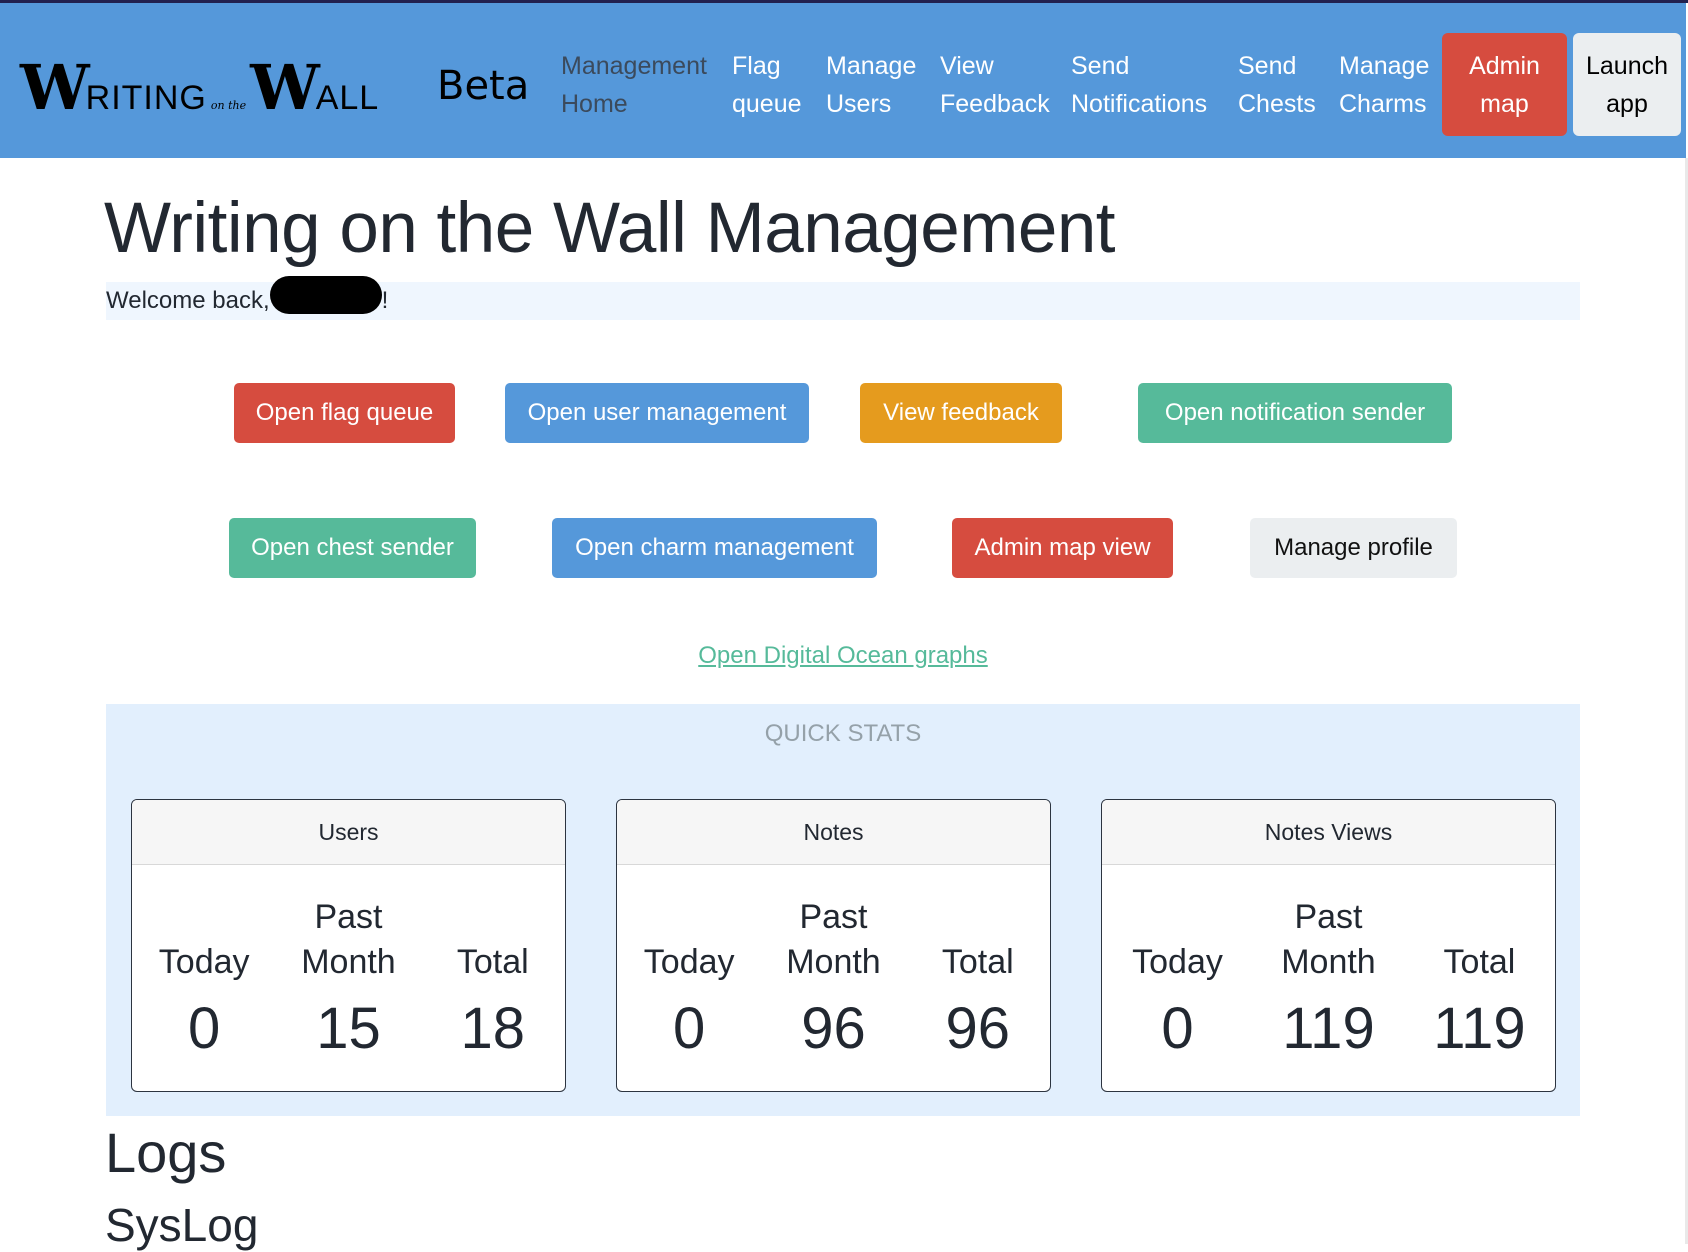 The height and width of the screenshot is (1252, 1688). I want to click on open-flag-queue-button: Open flag queue, so click(344, 413).